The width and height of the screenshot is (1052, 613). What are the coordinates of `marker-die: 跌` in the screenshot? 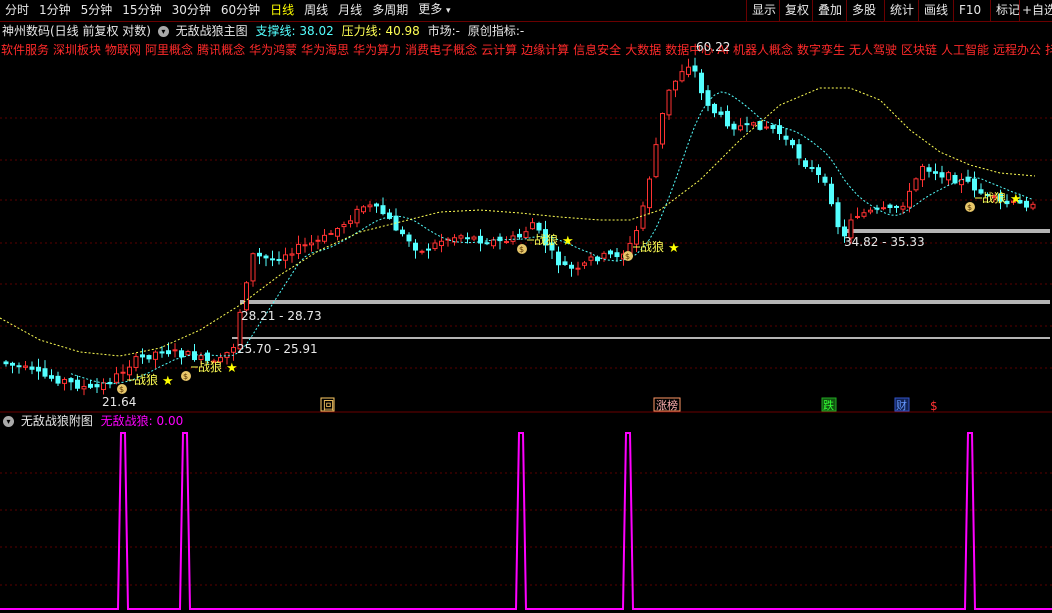 It's located at (828, 405).